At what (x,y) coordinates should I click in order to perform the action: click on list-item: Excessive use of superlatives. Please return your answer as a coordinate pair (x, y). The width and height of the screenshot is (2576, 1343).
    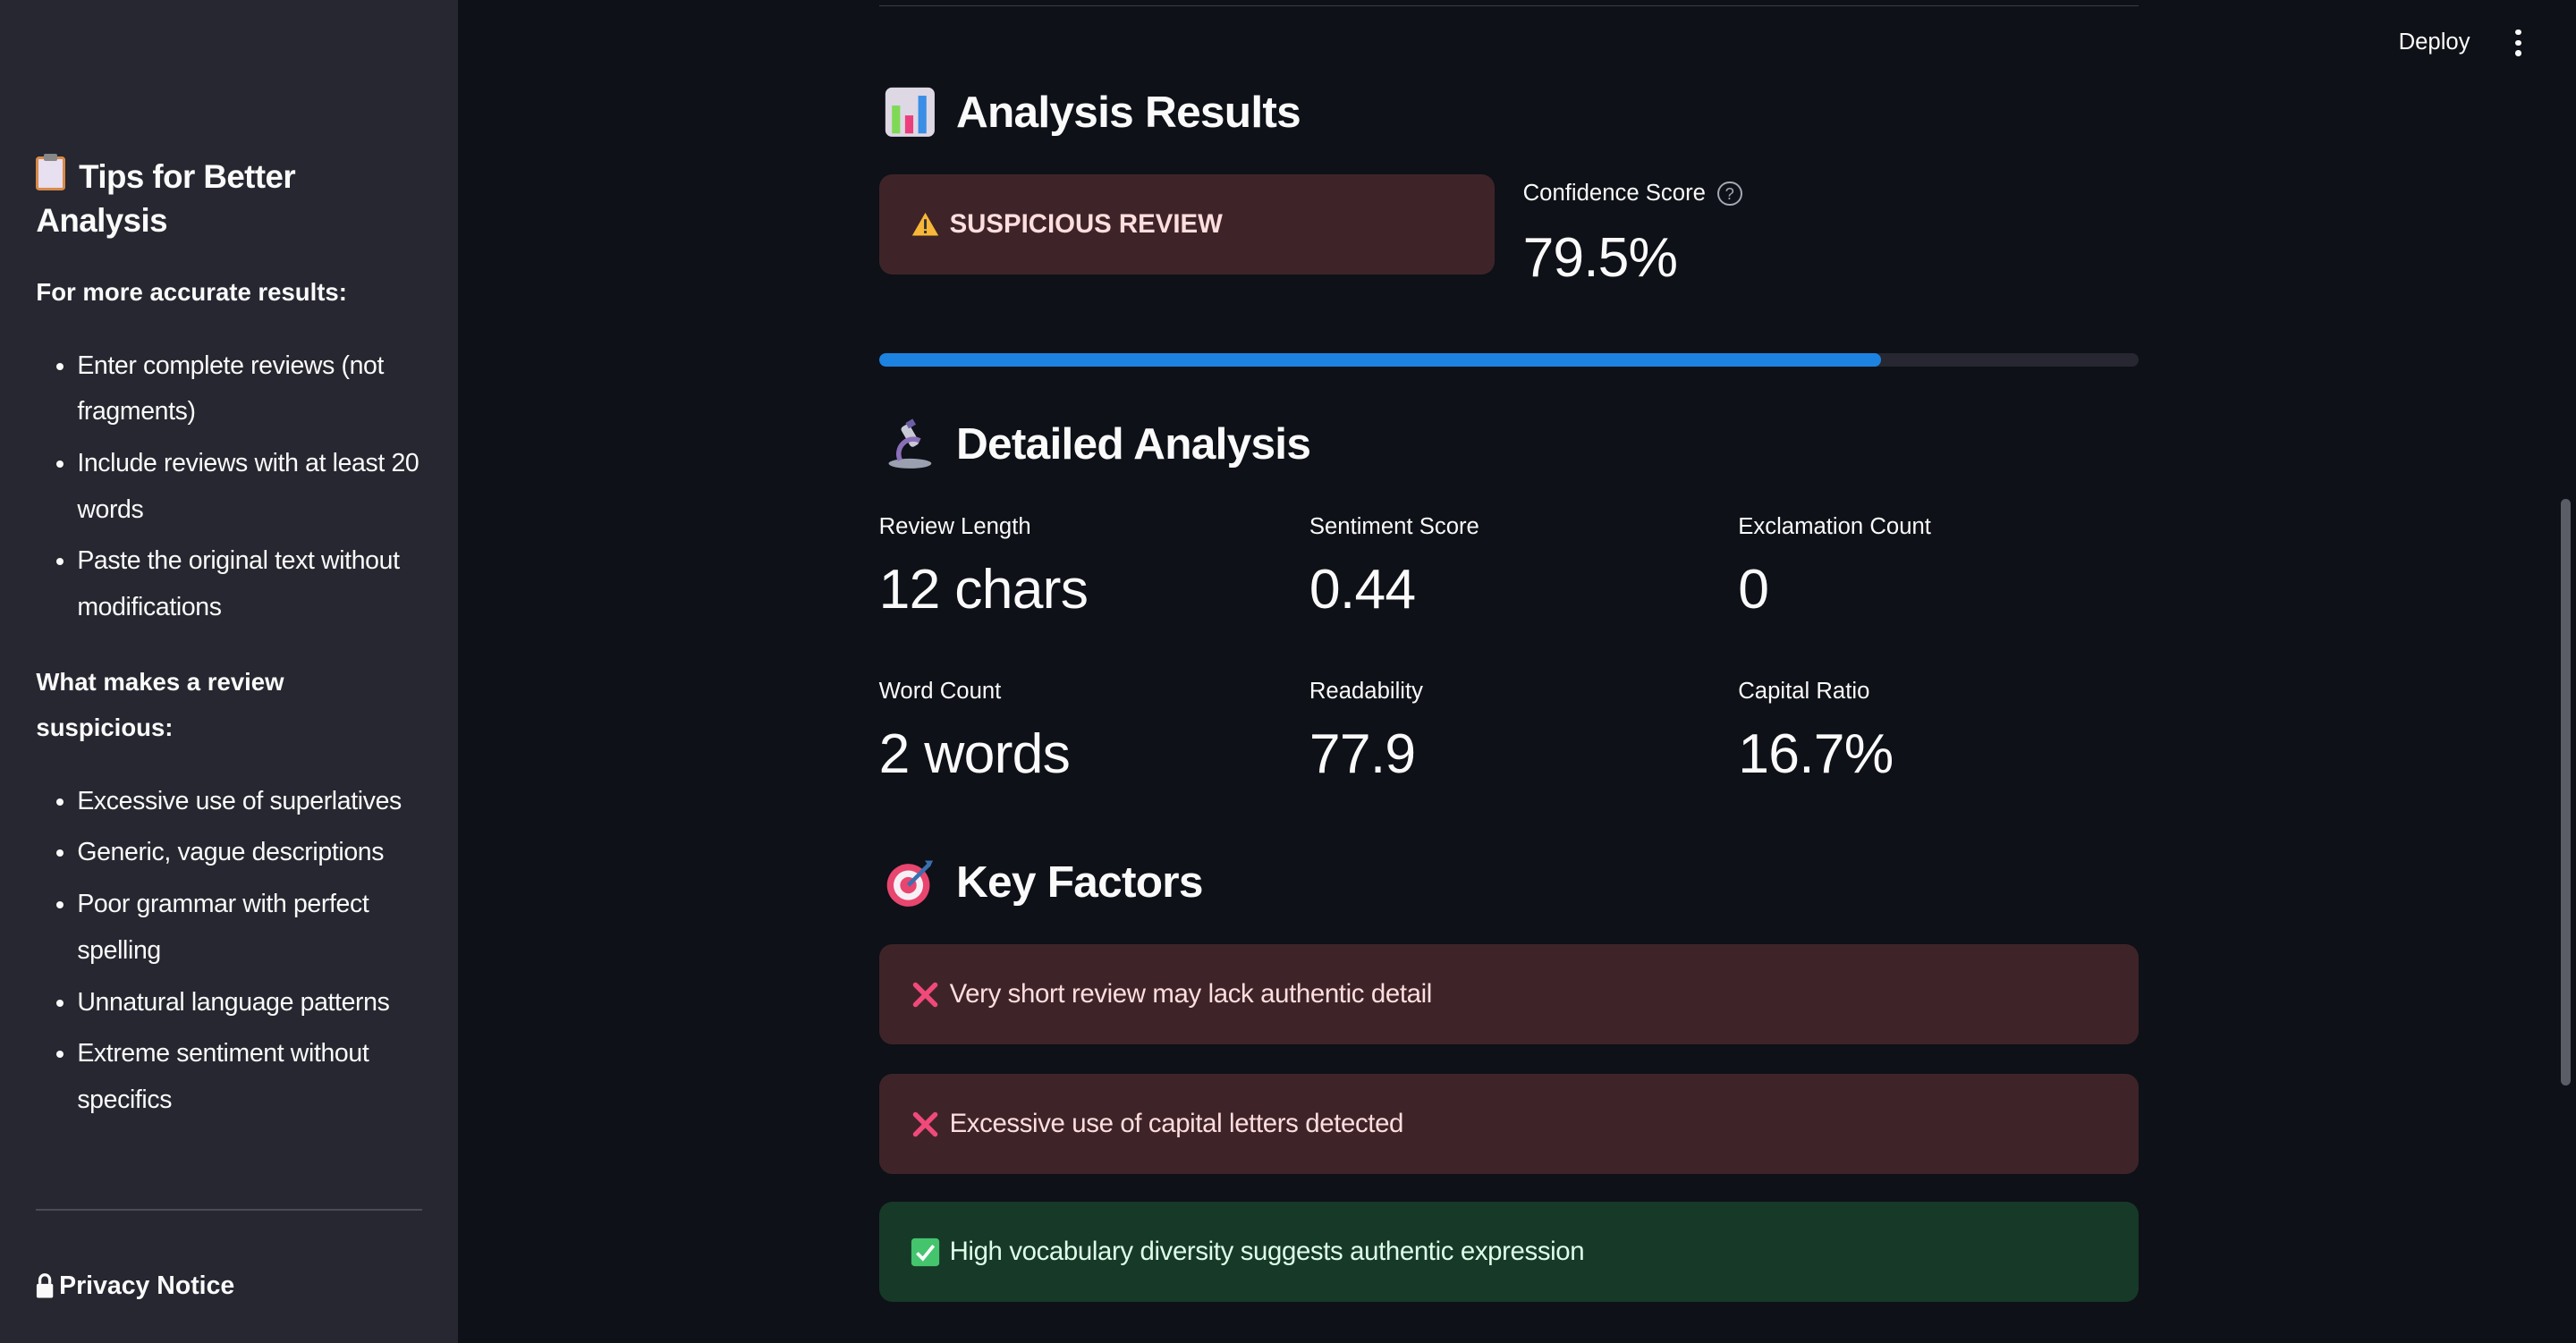
    Looking at the image, I should click on (253, 801).